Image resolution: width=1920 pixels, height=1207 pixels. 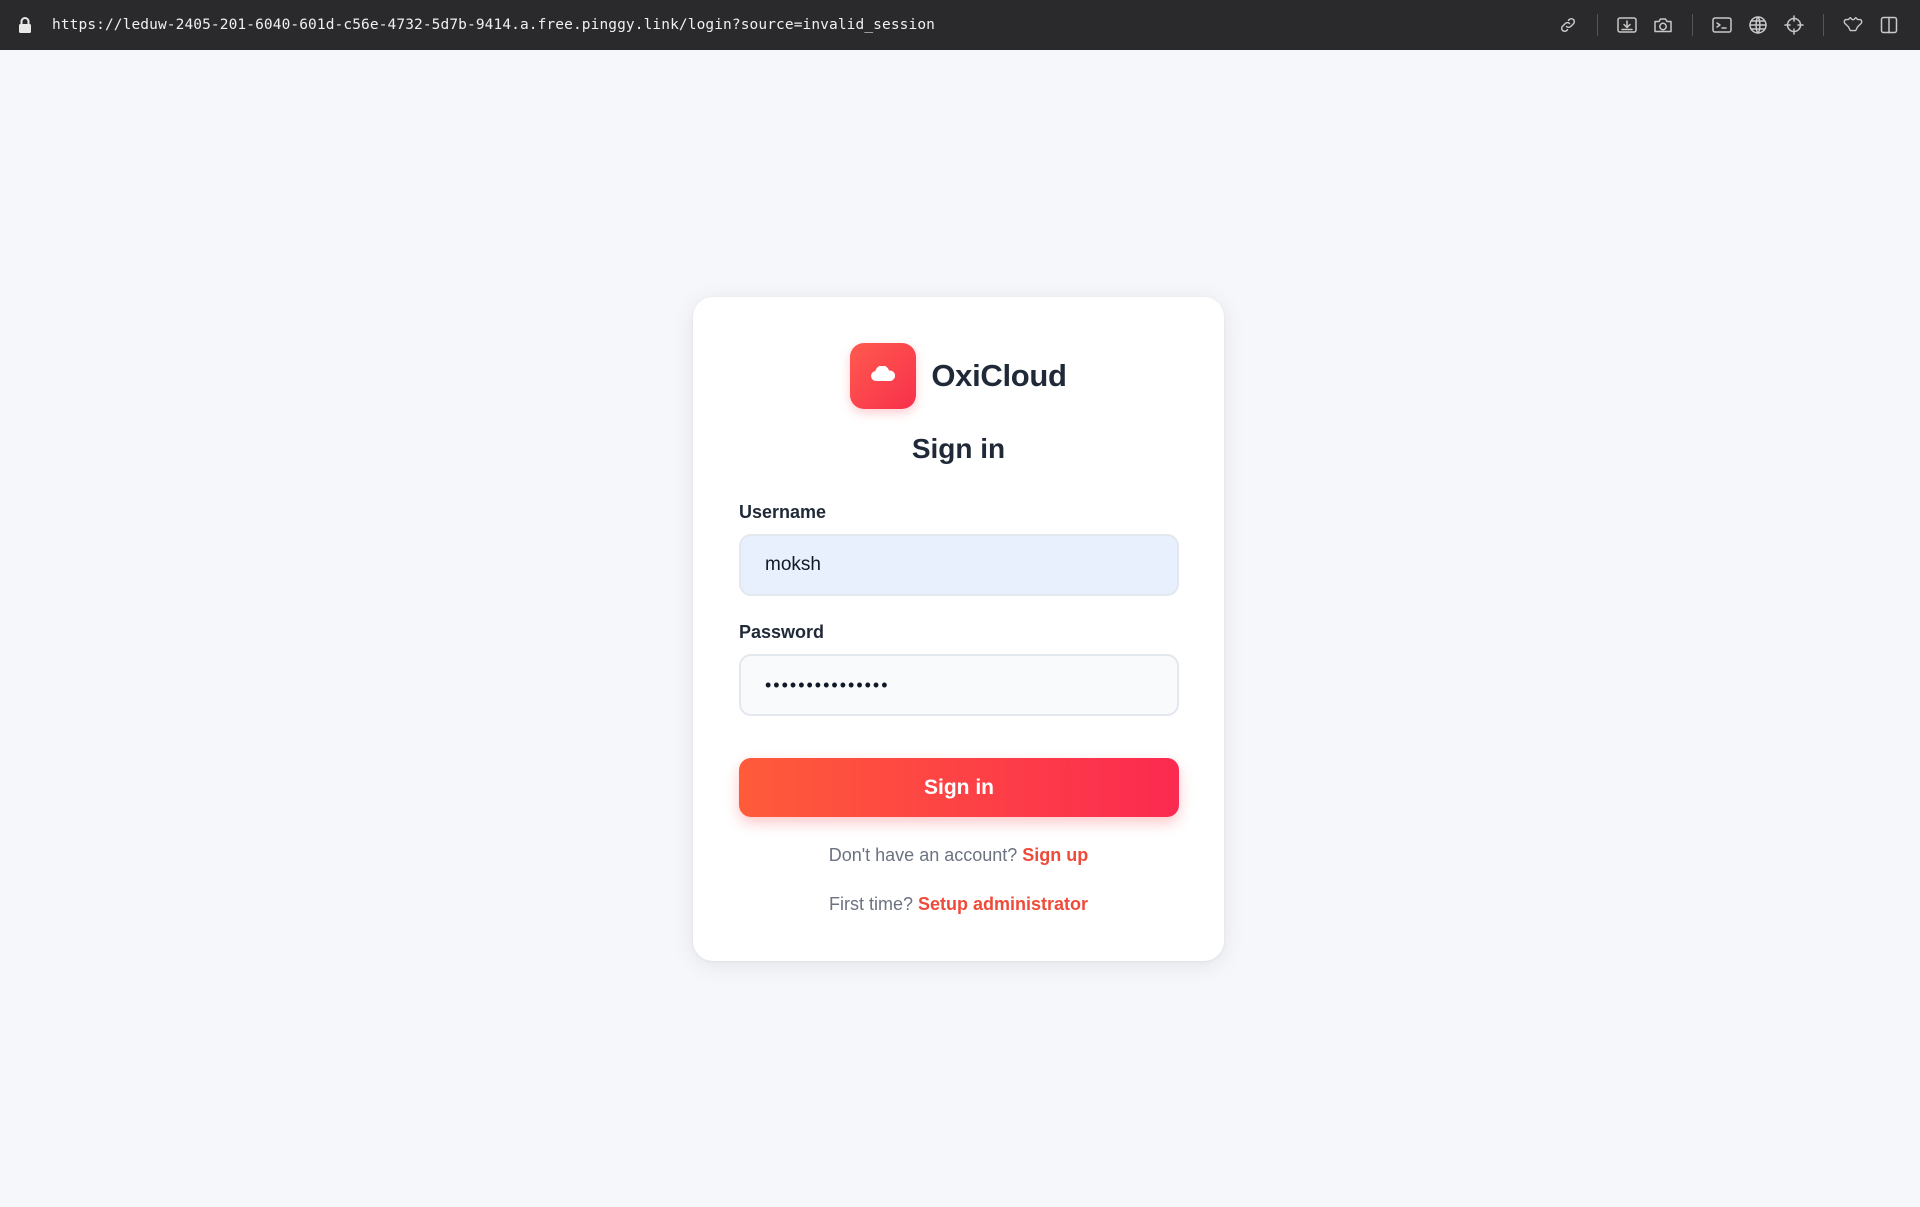 I want to click on browser-toolbar, so click(x=1728, y=25).